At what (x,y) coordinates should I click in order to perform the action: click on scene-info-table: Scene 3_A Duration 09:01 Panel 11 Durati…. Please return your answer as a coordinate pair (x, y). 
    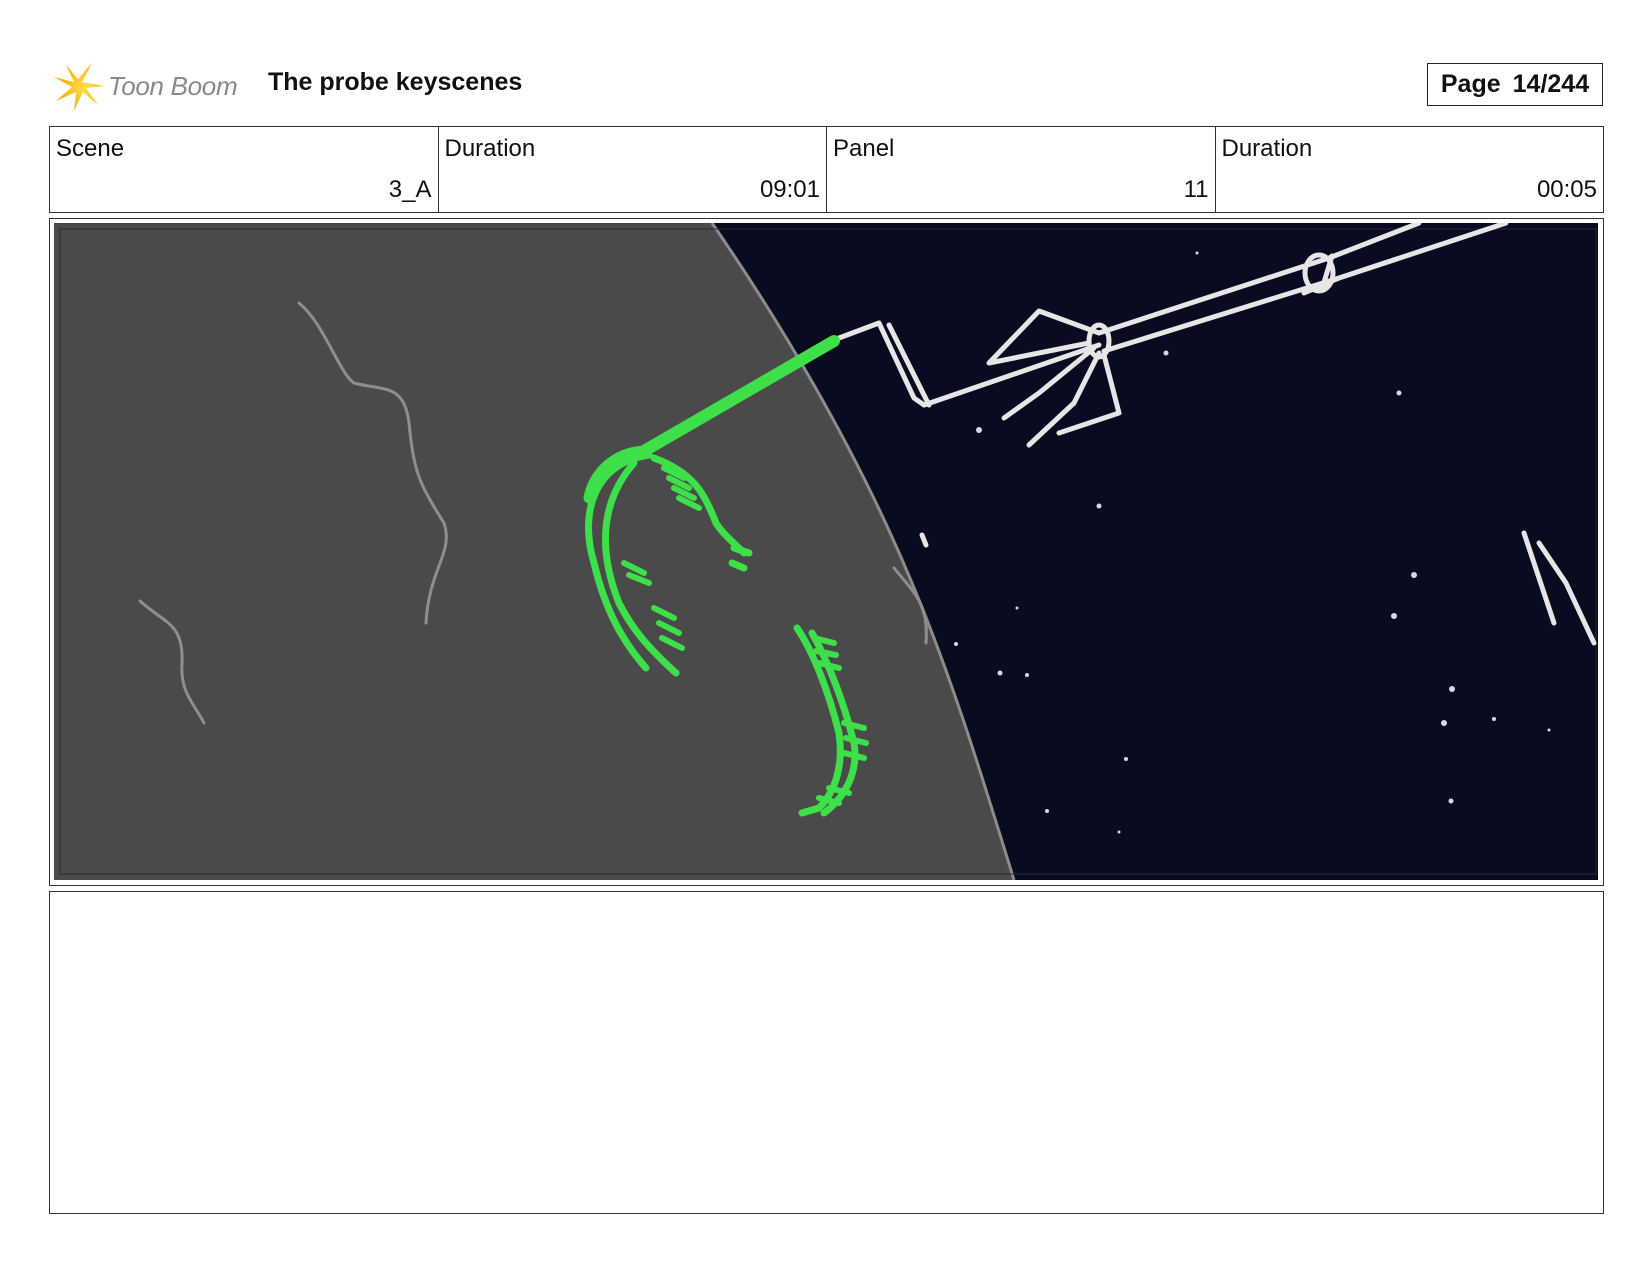
    Looking at the image, I should click on (826, 169).